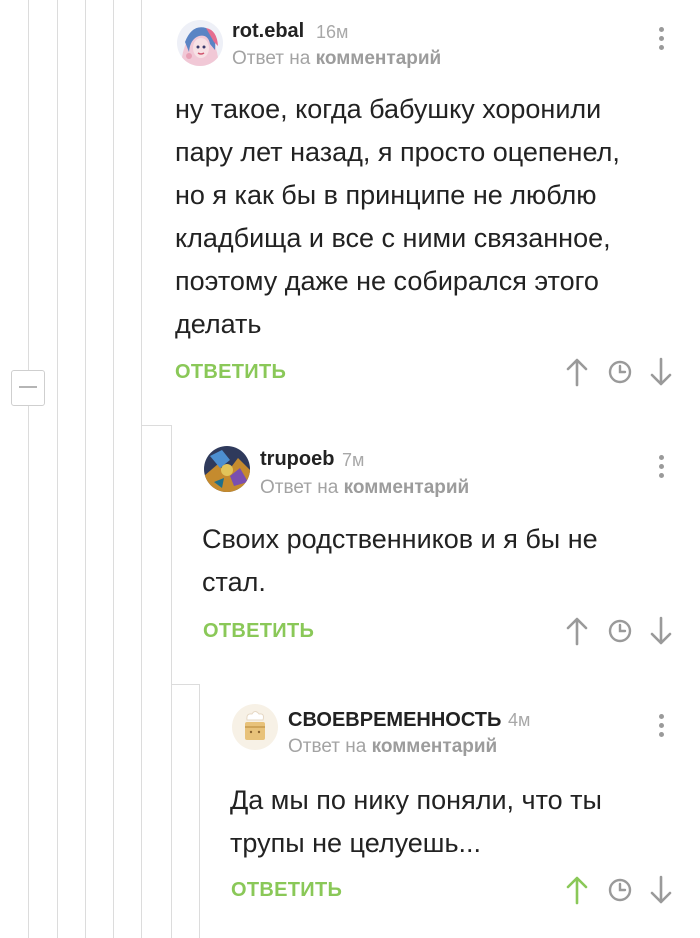 The height and width of the screenshot is (938, 700). Describe the element at coordinates (397, 152) in the screenshot. I see `comment-text-line: пару лет назад, я просто оцепенел,` at that location.